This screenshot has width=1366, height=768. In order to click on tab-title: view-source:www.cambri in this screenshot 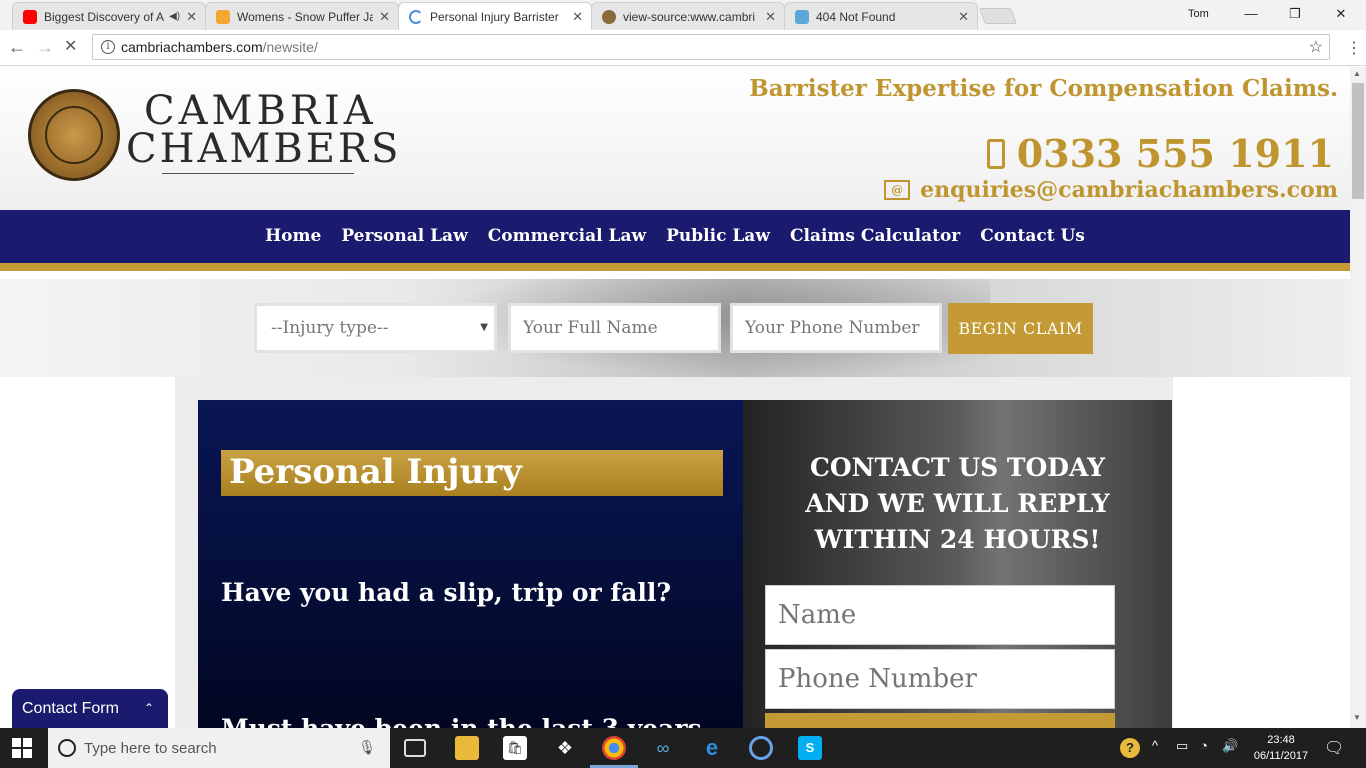, I will do `click(689, 16)`.